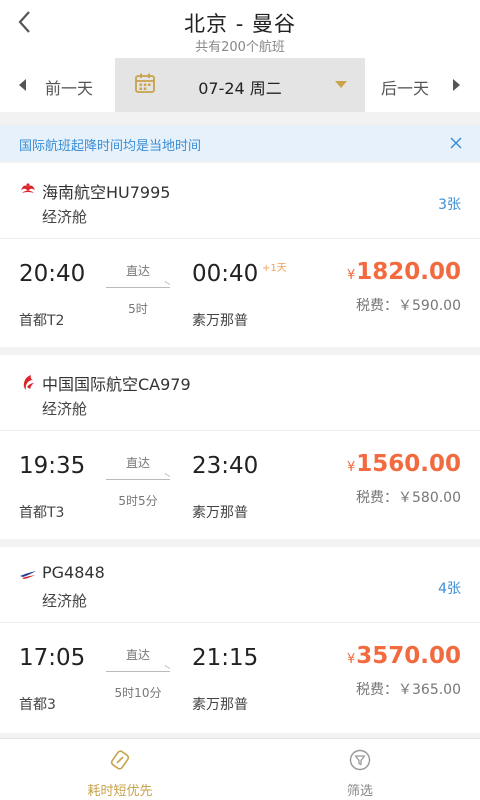 Image resolution: width=480 pixels, height=800 pixels. What do you see at coordinates (456, 143) in the screenshot?
I see `close-icon` at bounding box center [456, 143].